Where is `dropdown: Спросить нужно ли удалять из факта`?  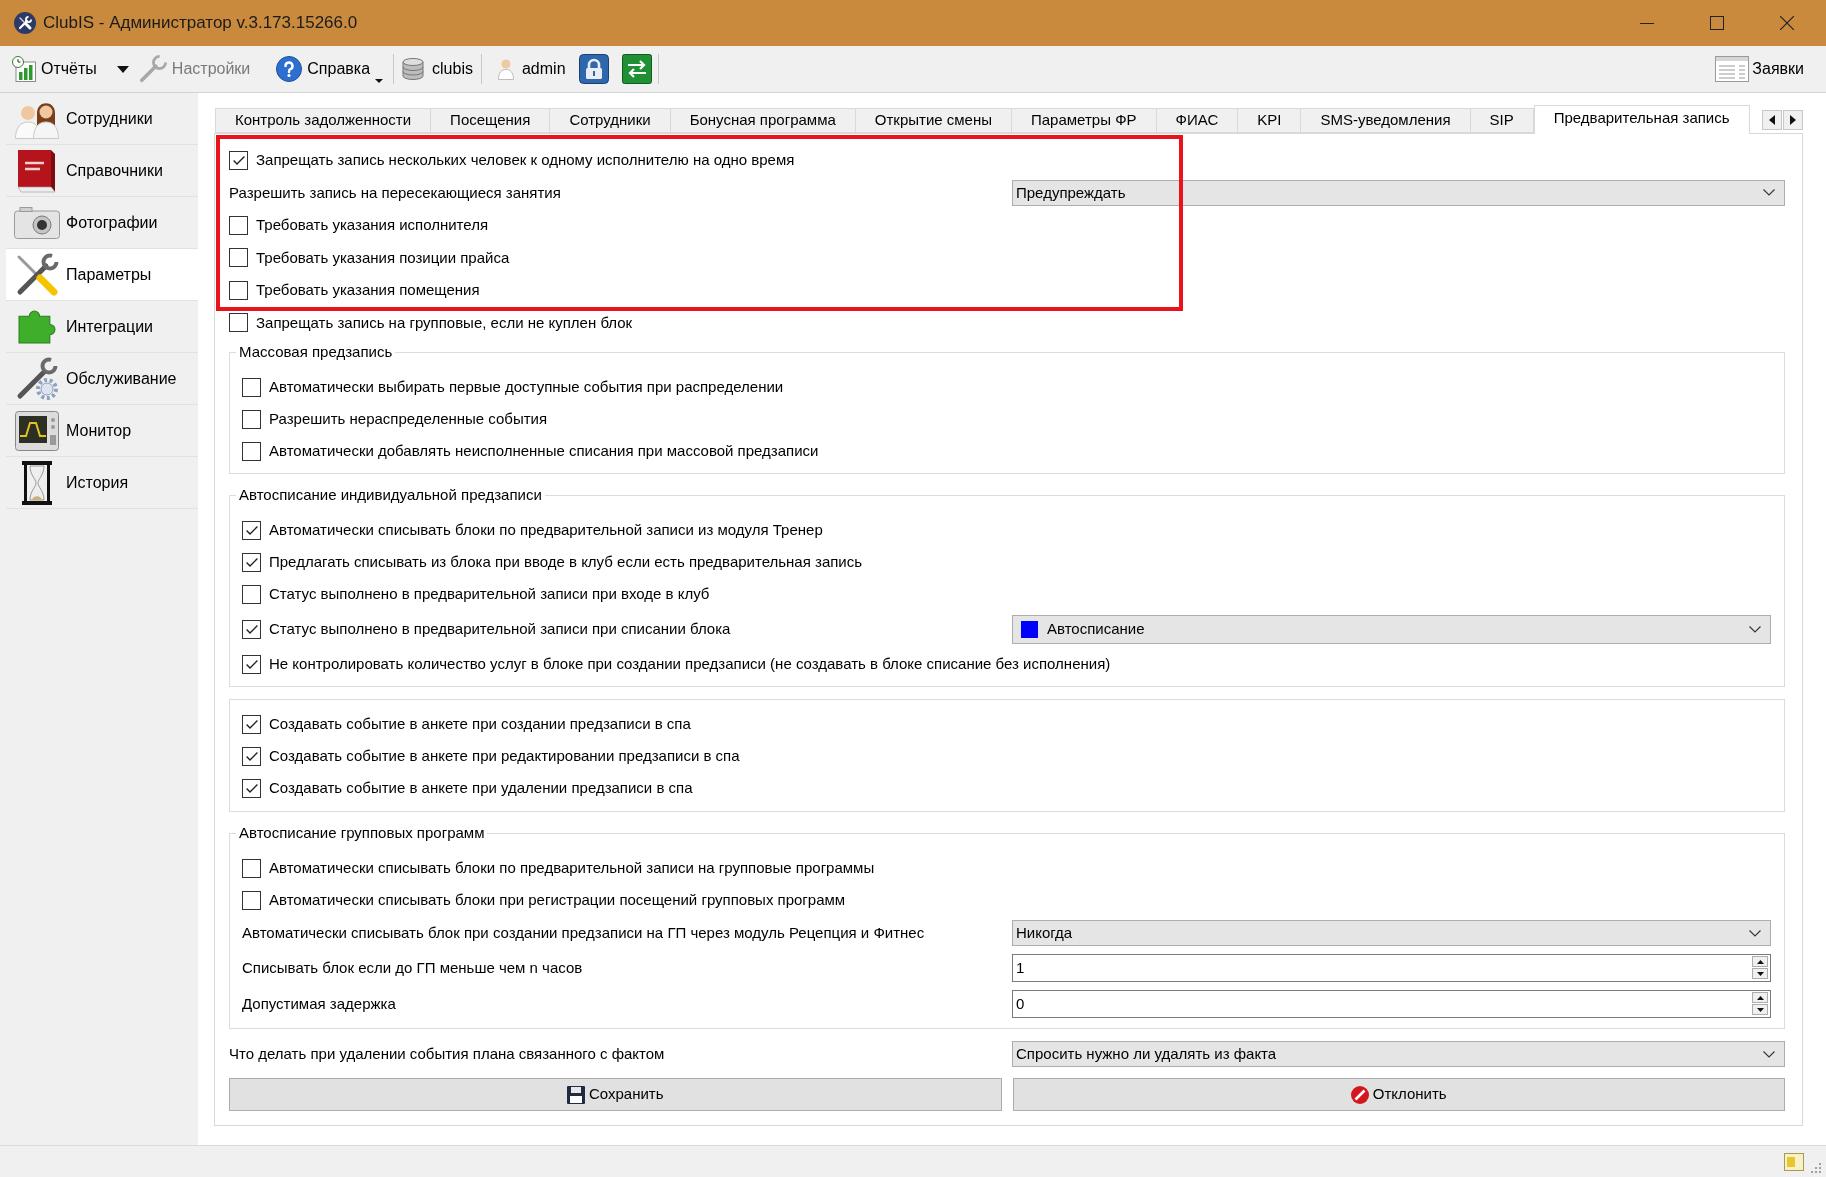 dropdown: Спросить нужно ли удалять из факта is located at coordinates (1398, 1054).